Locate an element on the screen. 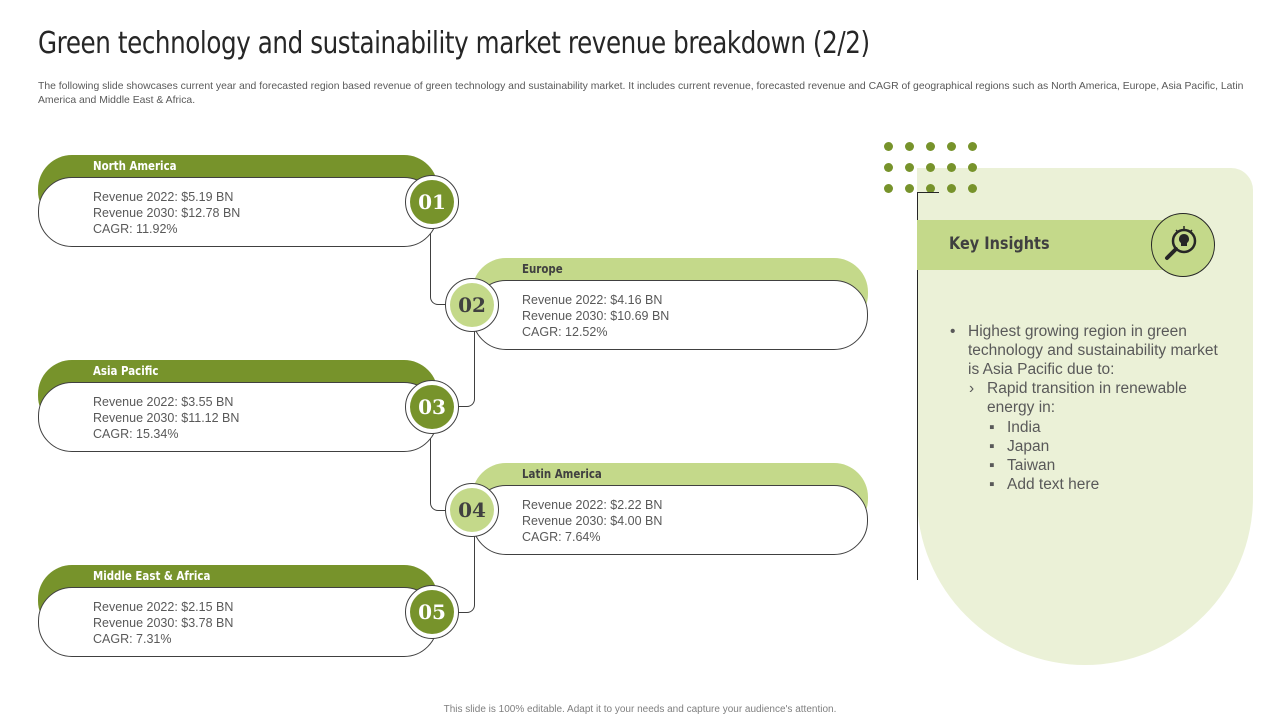  cagr: CAGR: 15.34% is located at coordinates (136, 434).